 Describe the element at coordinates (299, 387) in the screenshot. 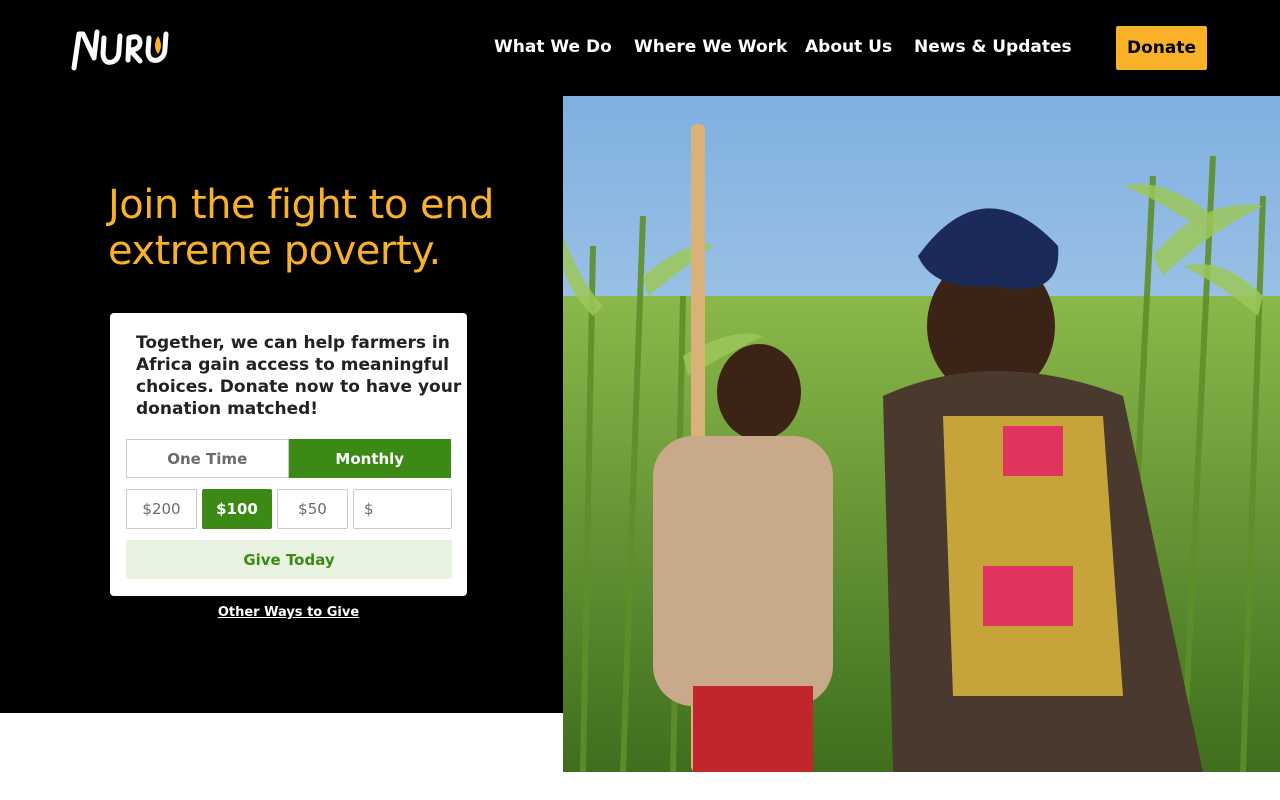

I see `donation-pitch-line: choices. Donate now to have your` at that location.